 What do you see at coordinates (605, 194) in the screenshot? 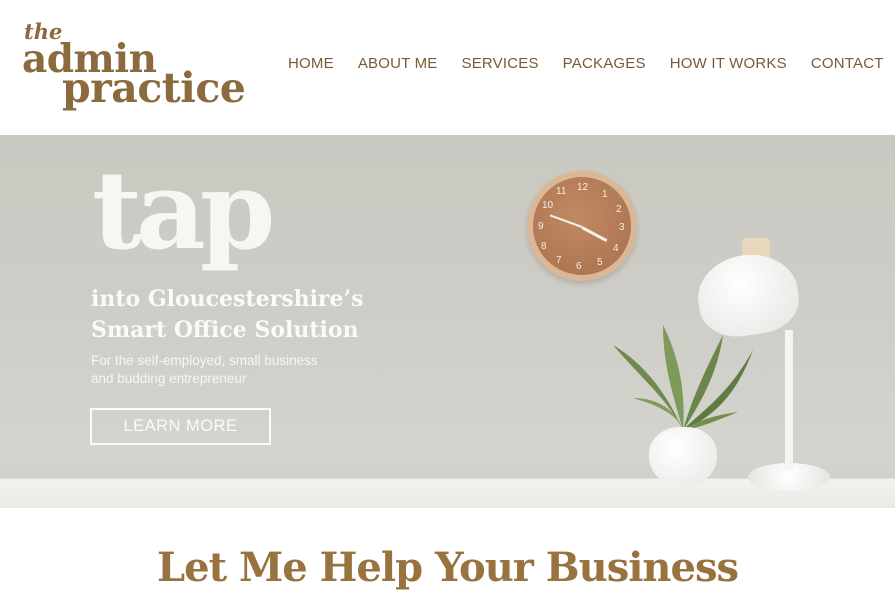
I see `clock-number: 1` at bounding box center [605, 194].